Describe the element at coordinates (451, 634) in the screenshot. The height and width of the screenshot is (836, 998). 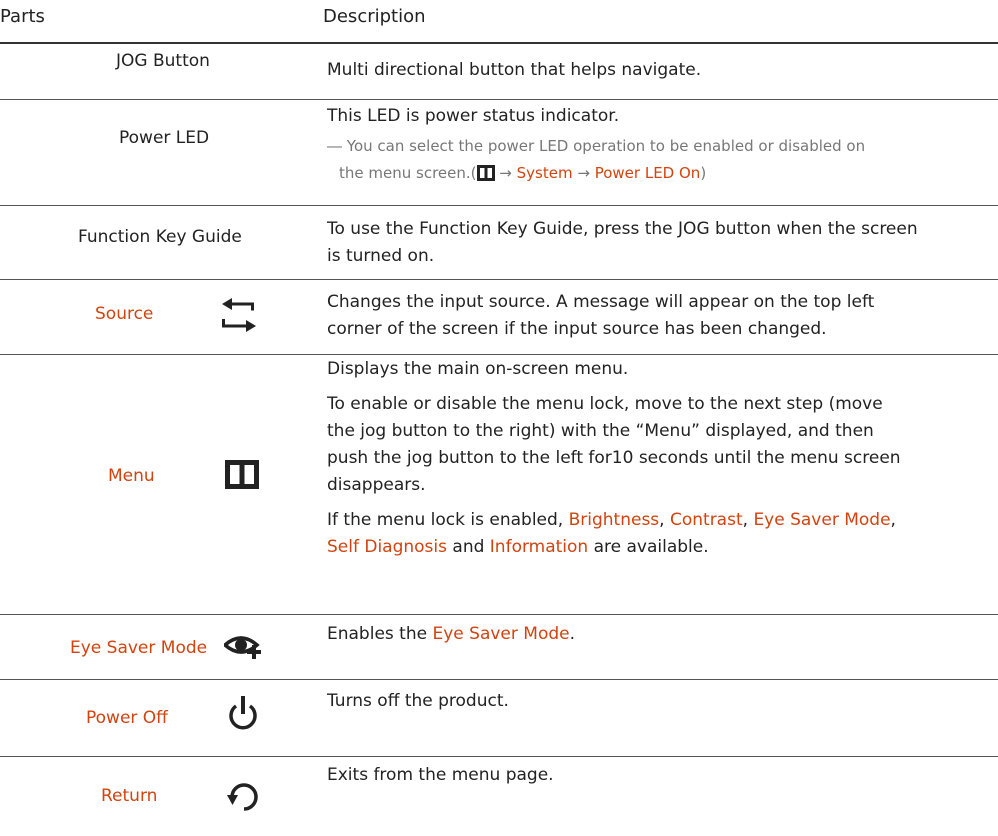
I see `desc-line: Enables the Eye Saver Mode.` at that location.